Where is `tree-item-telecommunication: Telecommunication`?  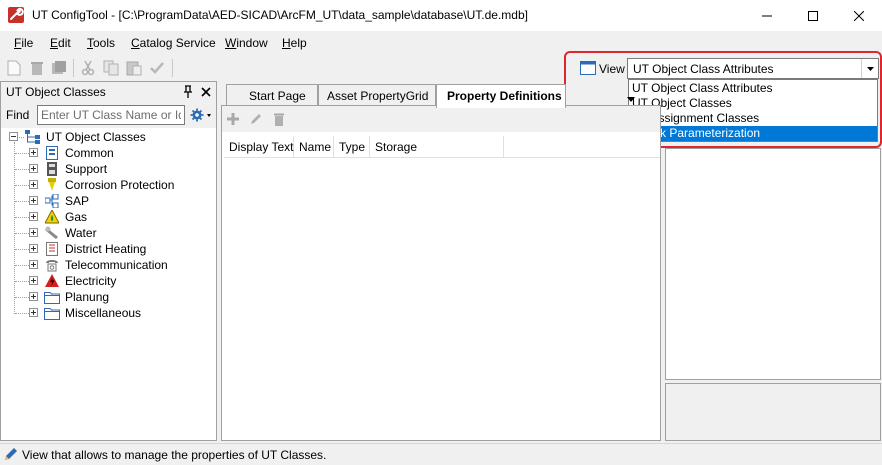
tree-item-telecommunication: Telecommunication is located at coordinates (108, 265).